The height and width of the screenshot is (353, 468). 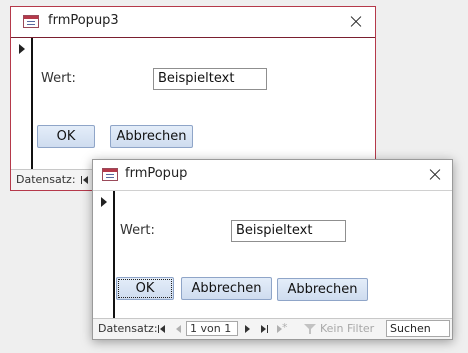 I want to click on nav-last-icon, so click(x=265, y=329).